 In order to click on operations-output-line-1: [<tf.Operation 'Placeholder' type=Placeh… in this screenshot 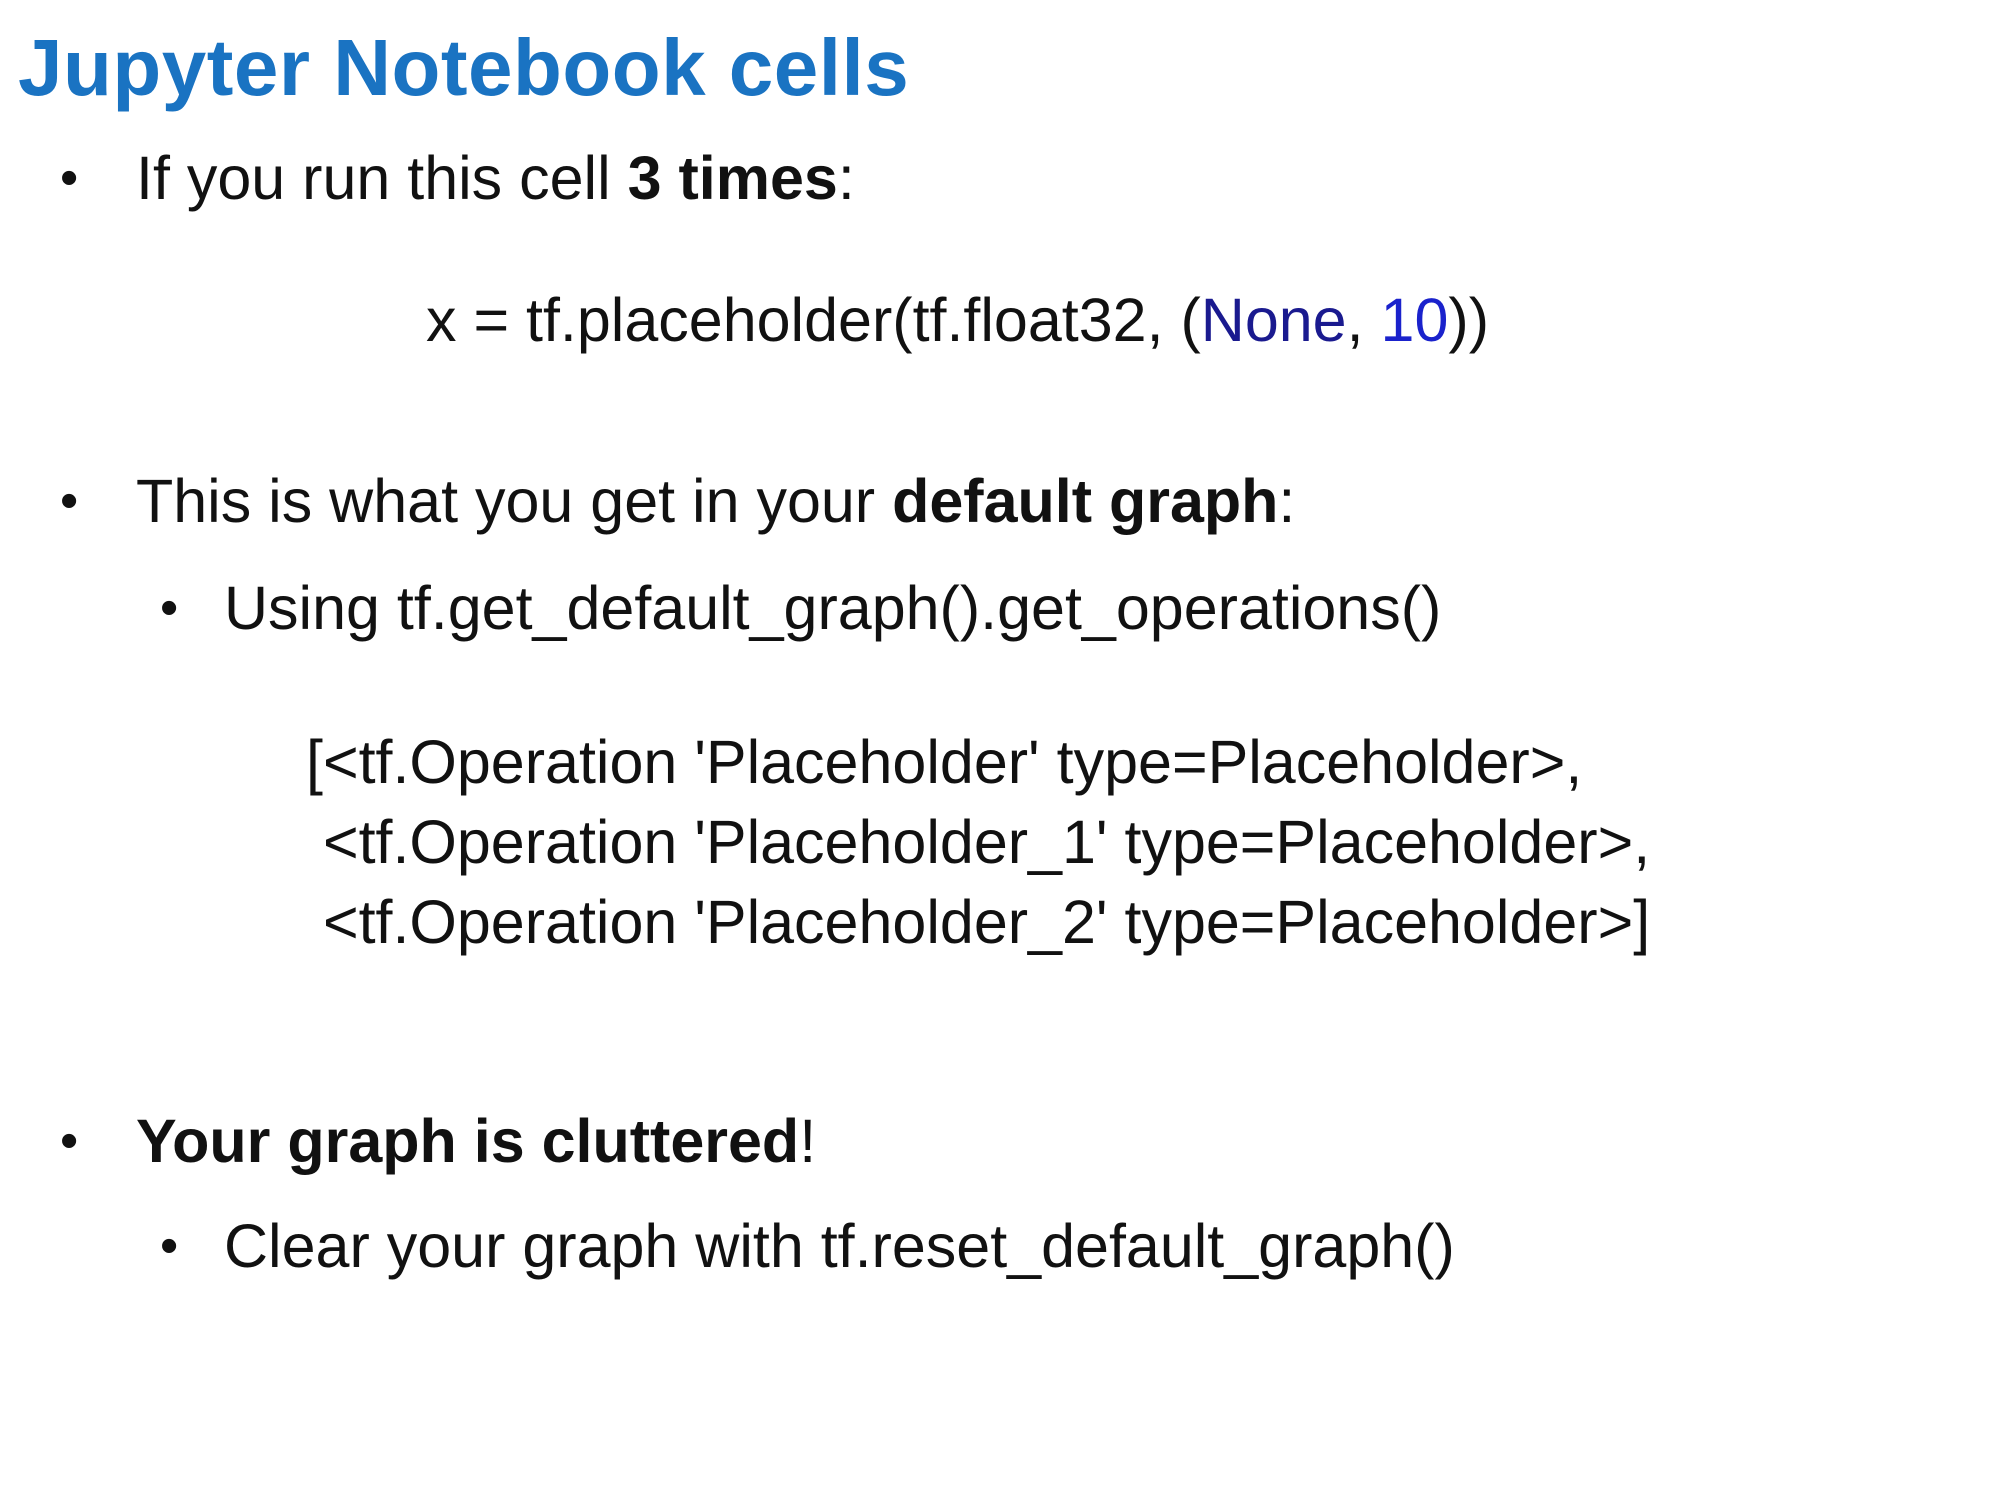, I will do `click(944, 762)`.